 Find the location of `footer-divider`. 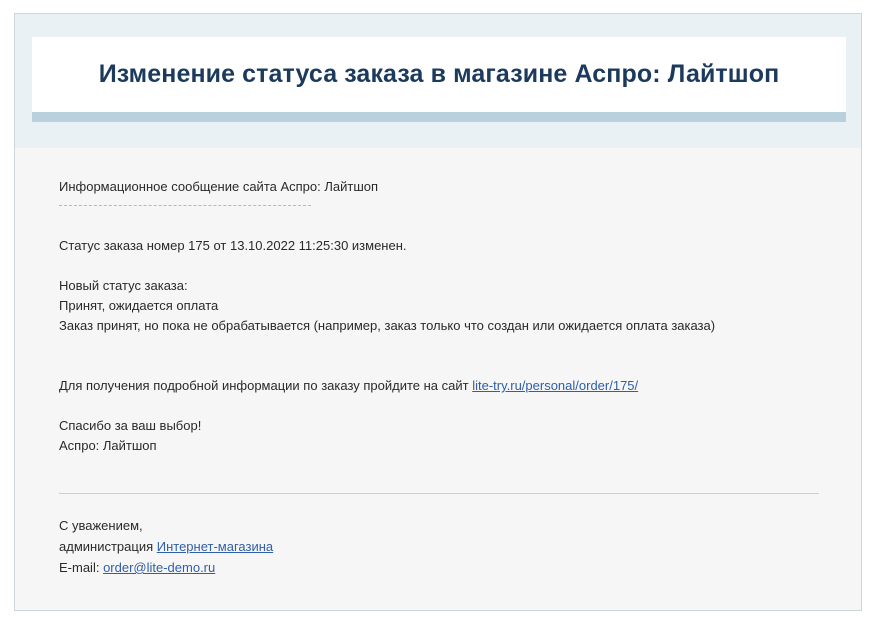

footer-divider is located at coordinates (439, 493).